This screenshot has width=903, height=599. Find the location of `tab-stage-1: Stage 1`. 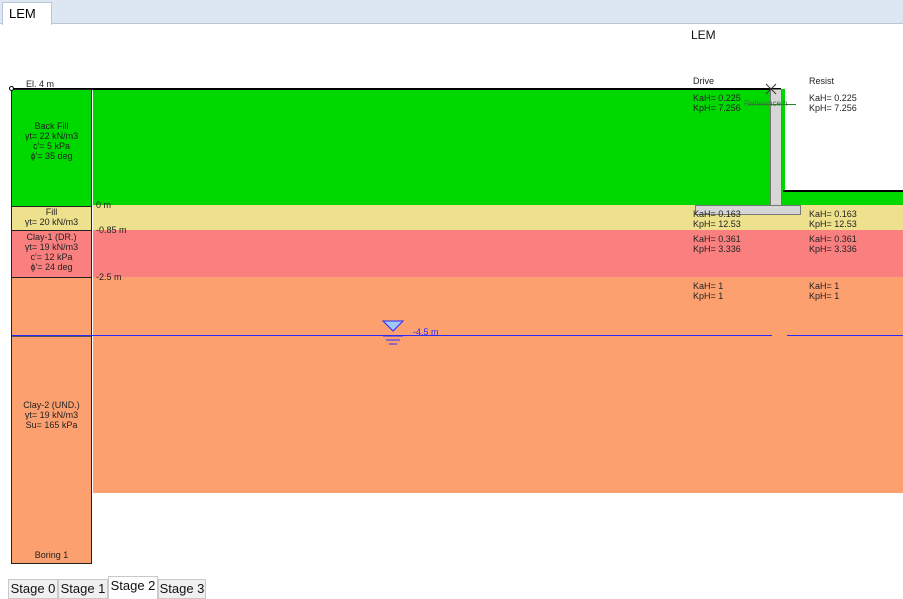

tab-stage-1: Stage 1 is located at coordinates (83, 589).